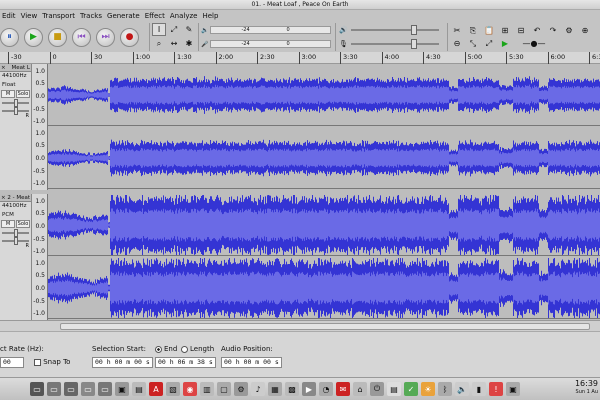 Image resolution: width=600 pixels, height=400 pixels. What do you see at coordinates (15, 198) in the screenshot?
I see `track-name-menu: × 2 - Meat` at bounding box center [15, 198].